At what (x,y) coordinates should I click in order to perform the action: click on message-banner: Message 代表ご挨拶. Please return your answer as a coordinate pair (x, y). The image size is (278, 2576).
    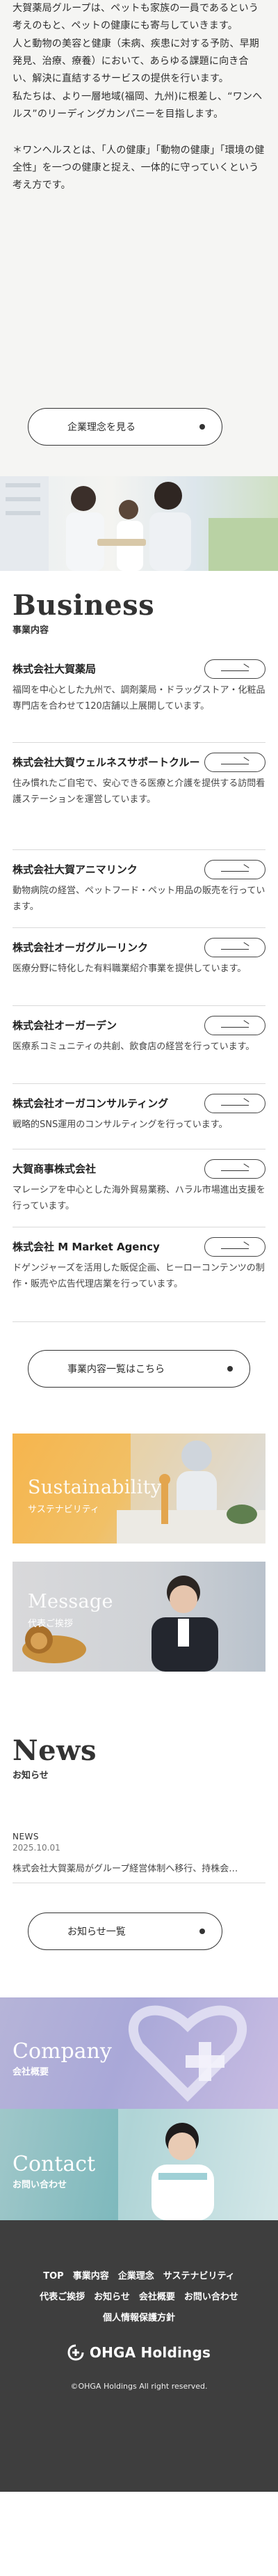
    Looking at the image, I should click on (139, 1617).